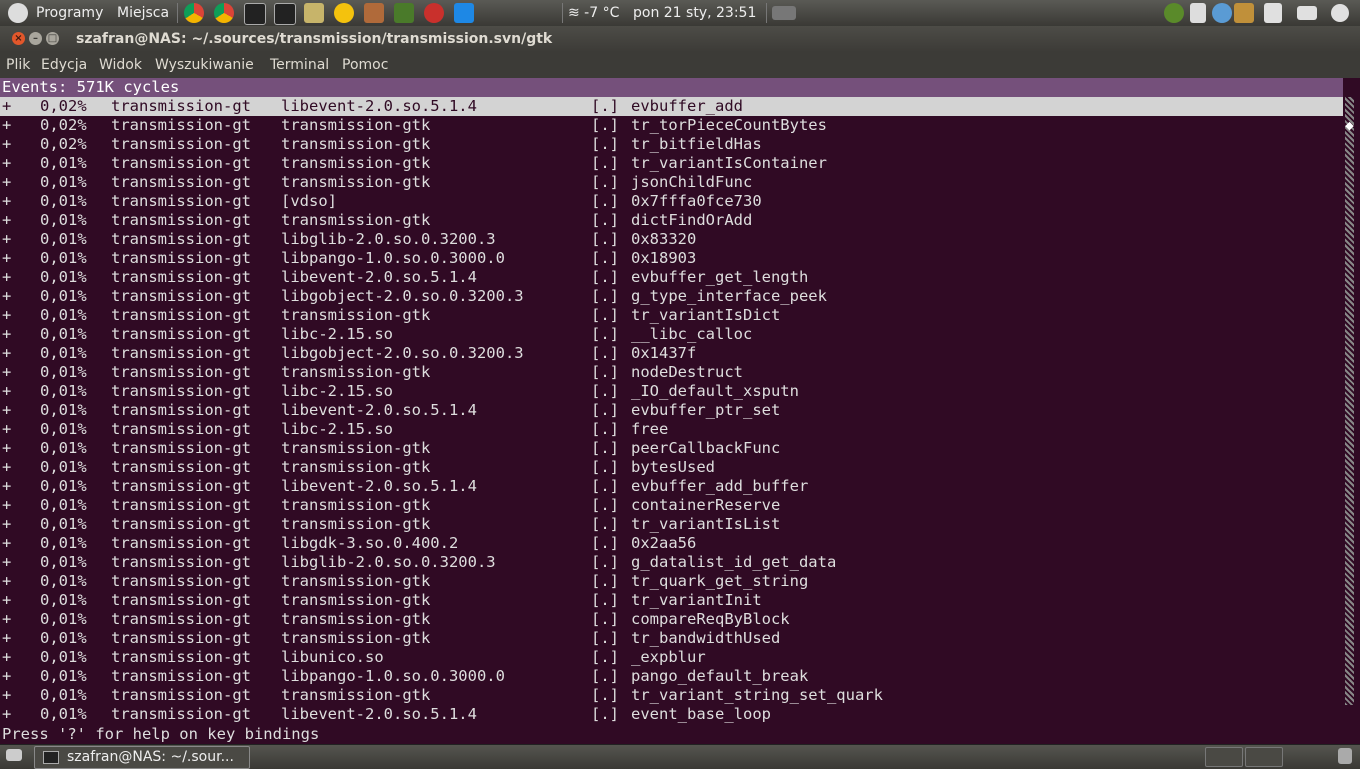 The image size is (1360, 769). Describe the element at coordinates (120, 65) in the screenshot. I see `menu-view: Widok` at that location.